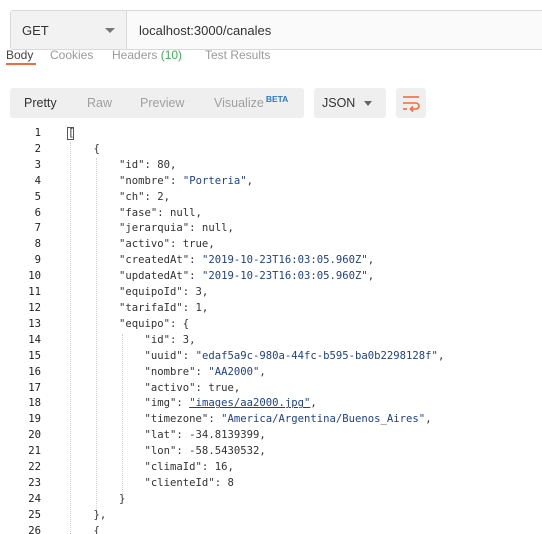 The image size is (542, 534). I want to click on wrap-lines-icon, so click(411, 104).